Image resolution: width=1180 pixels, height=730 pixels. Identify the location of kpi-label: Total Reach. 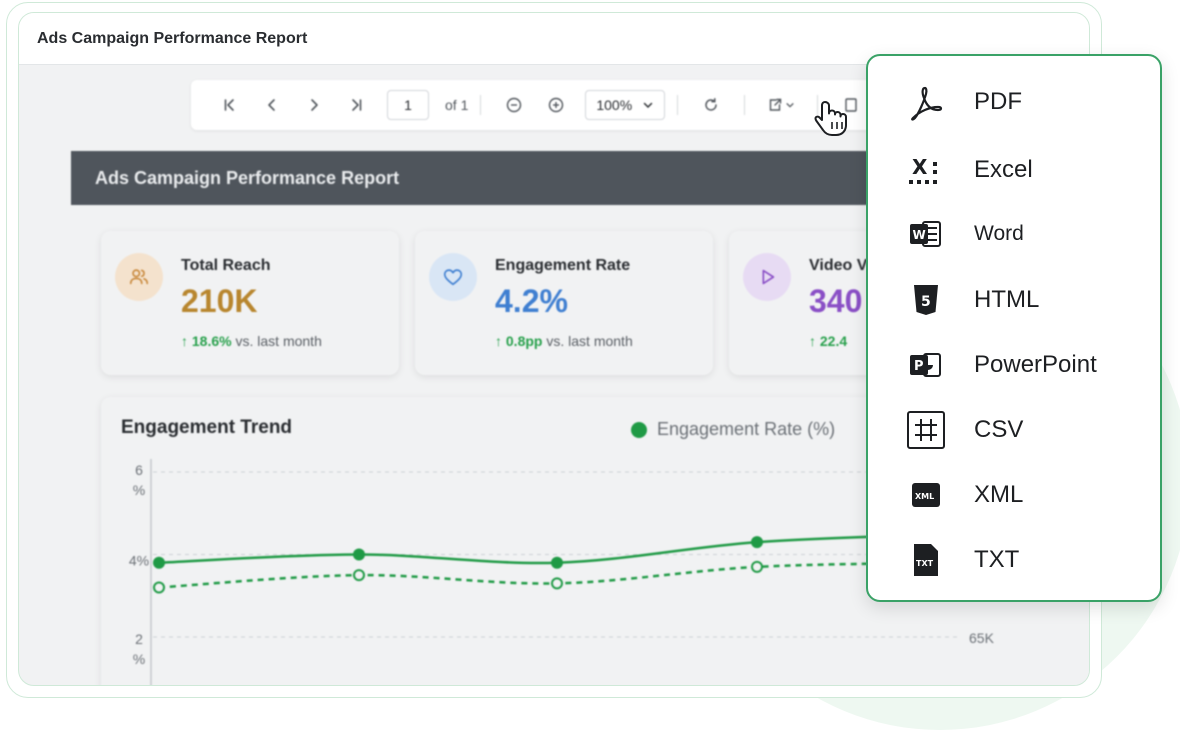
(226, 265).